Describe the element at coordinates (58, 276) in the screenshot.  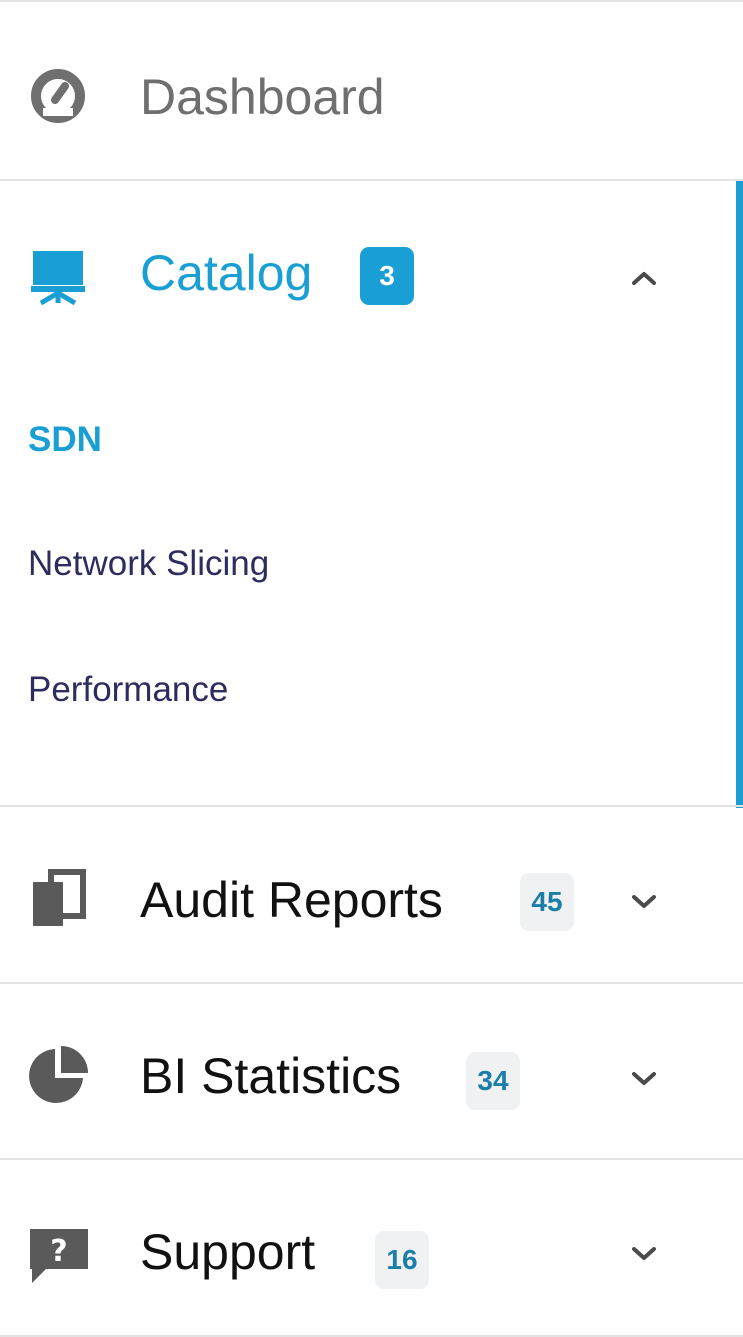
I see `presentation-screen-icon` at that location.